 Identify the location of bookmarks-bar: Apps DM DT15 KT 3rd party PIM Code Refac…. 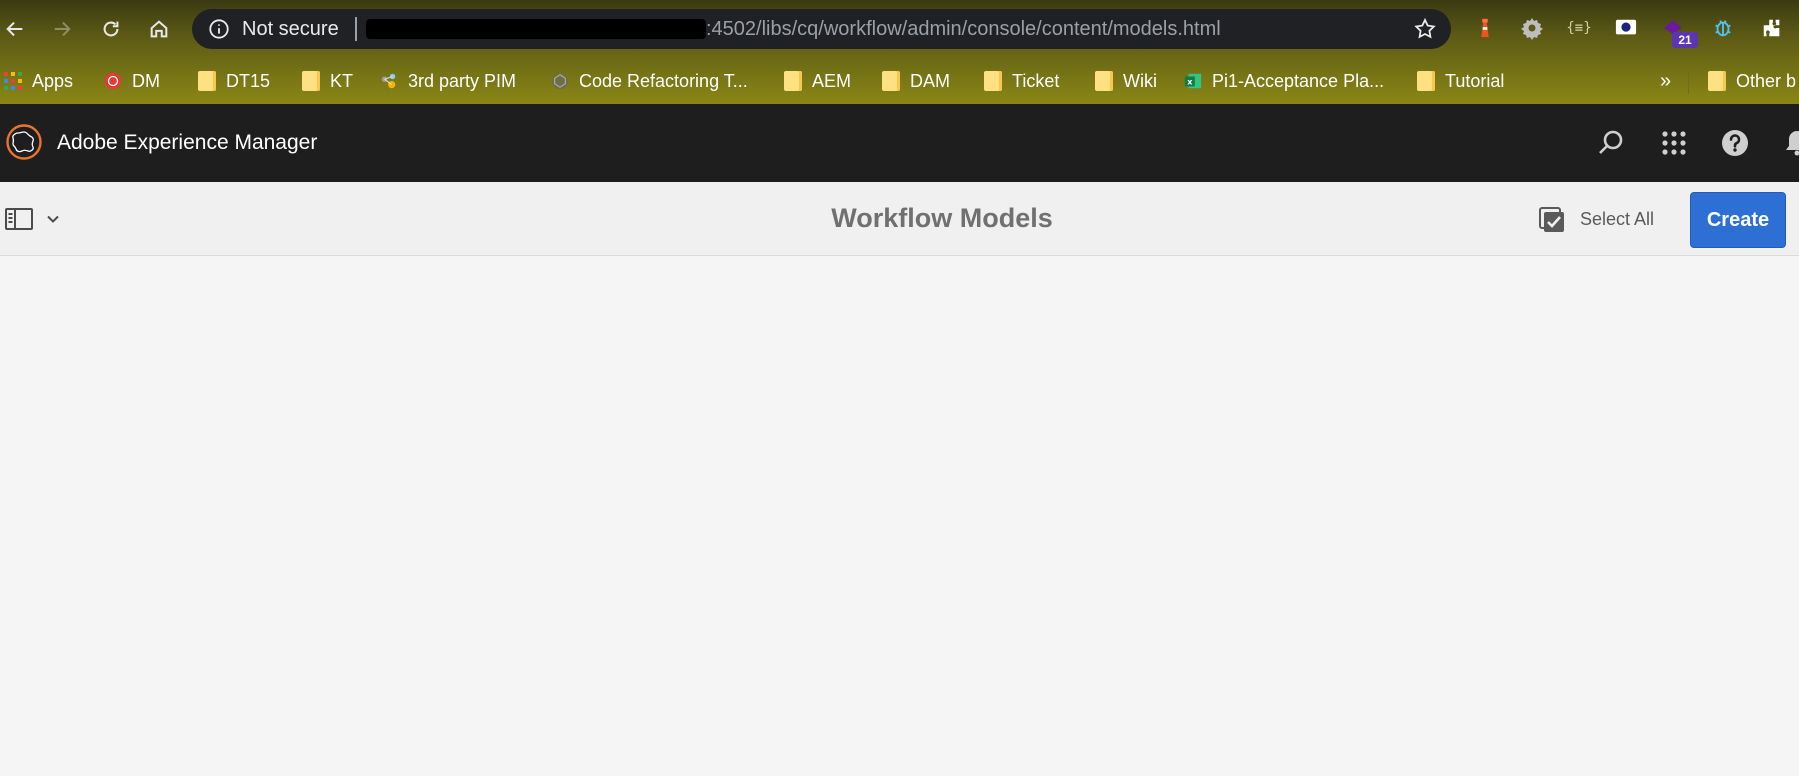
(899, 81).